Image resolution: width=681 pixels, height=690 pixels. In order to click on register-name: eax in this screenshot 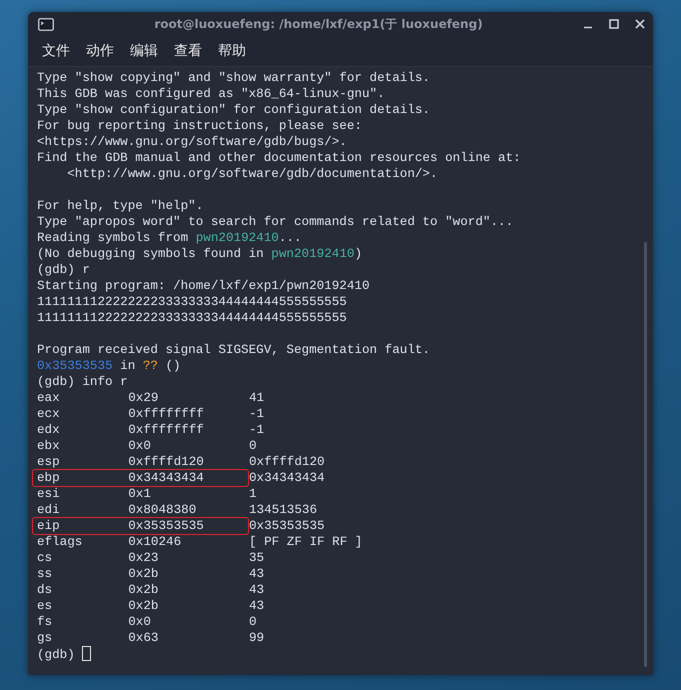, I will do `click(49, 398)`.